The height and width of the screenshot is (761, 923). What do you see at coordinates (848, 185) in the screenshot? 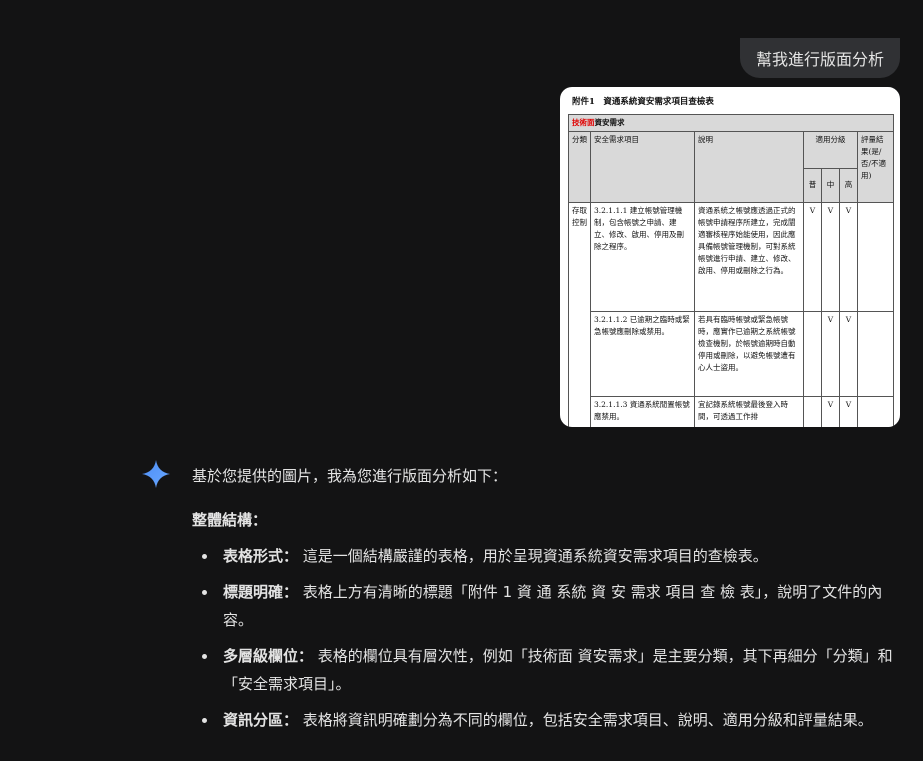
I see `doc-header-level-high: 高` at bounding box center [848, 185].